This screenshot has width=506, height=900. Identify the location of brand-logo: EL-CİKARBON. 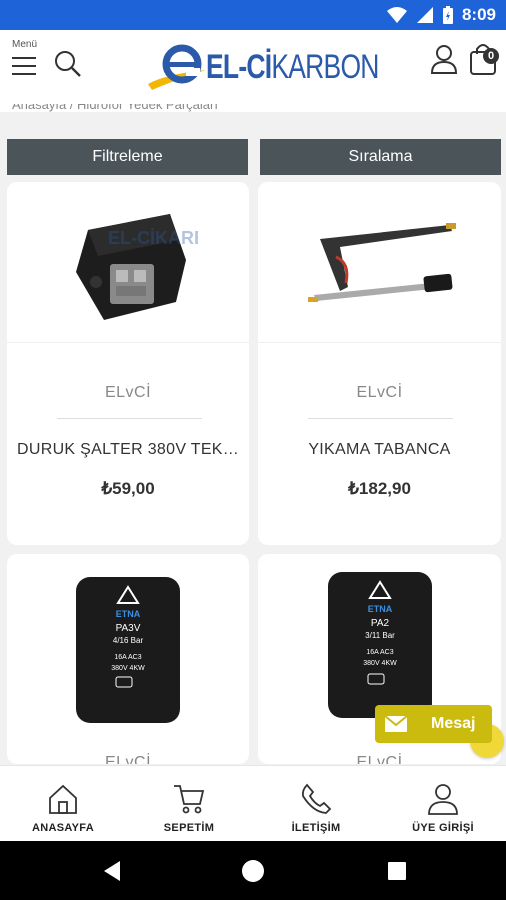
(262, 64).